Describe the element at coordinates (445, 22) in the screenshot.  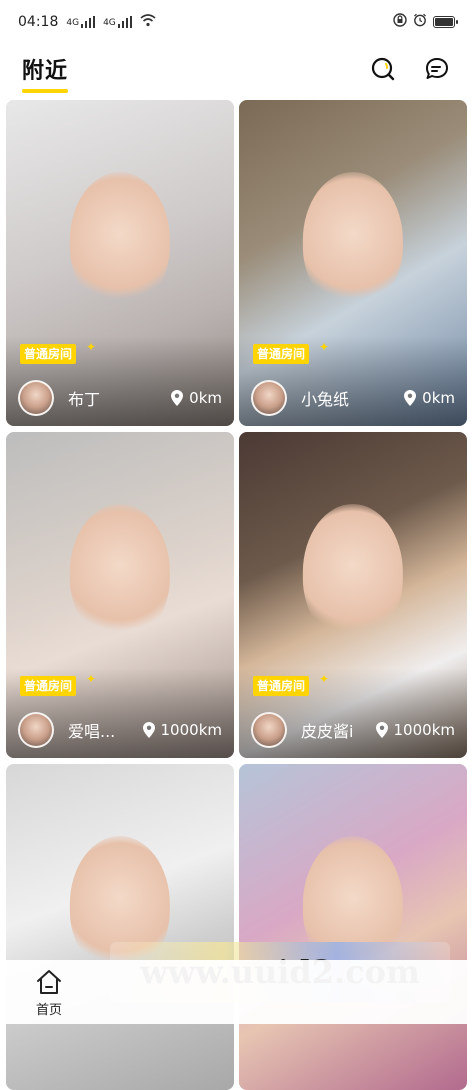
I see `battery-icon` at that location.